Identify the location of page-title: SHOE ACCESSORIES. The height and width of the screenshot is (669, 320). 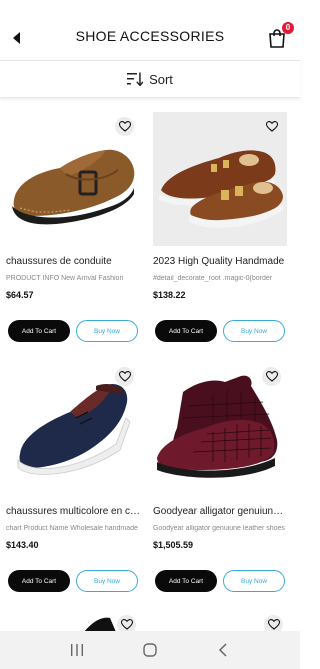
(150, 36).